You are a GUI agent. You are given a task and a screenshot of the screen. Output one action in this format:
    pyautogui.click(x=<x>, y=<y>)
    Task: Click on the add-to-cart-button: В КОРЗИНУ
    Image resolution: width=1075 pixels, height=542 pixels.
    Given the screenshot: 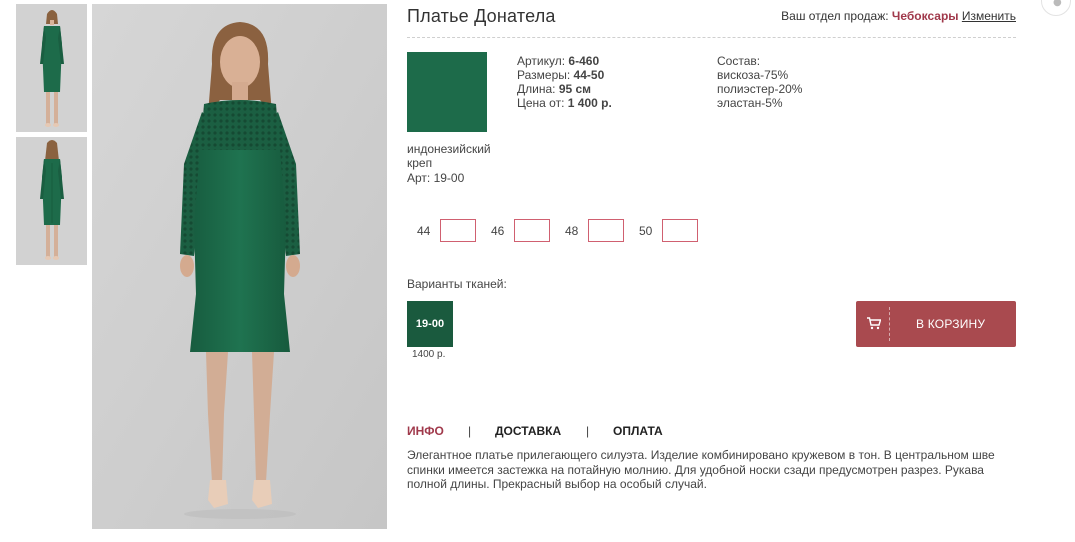 What is the action you would take?
    pyautogui.click(x=936, y=324)
    